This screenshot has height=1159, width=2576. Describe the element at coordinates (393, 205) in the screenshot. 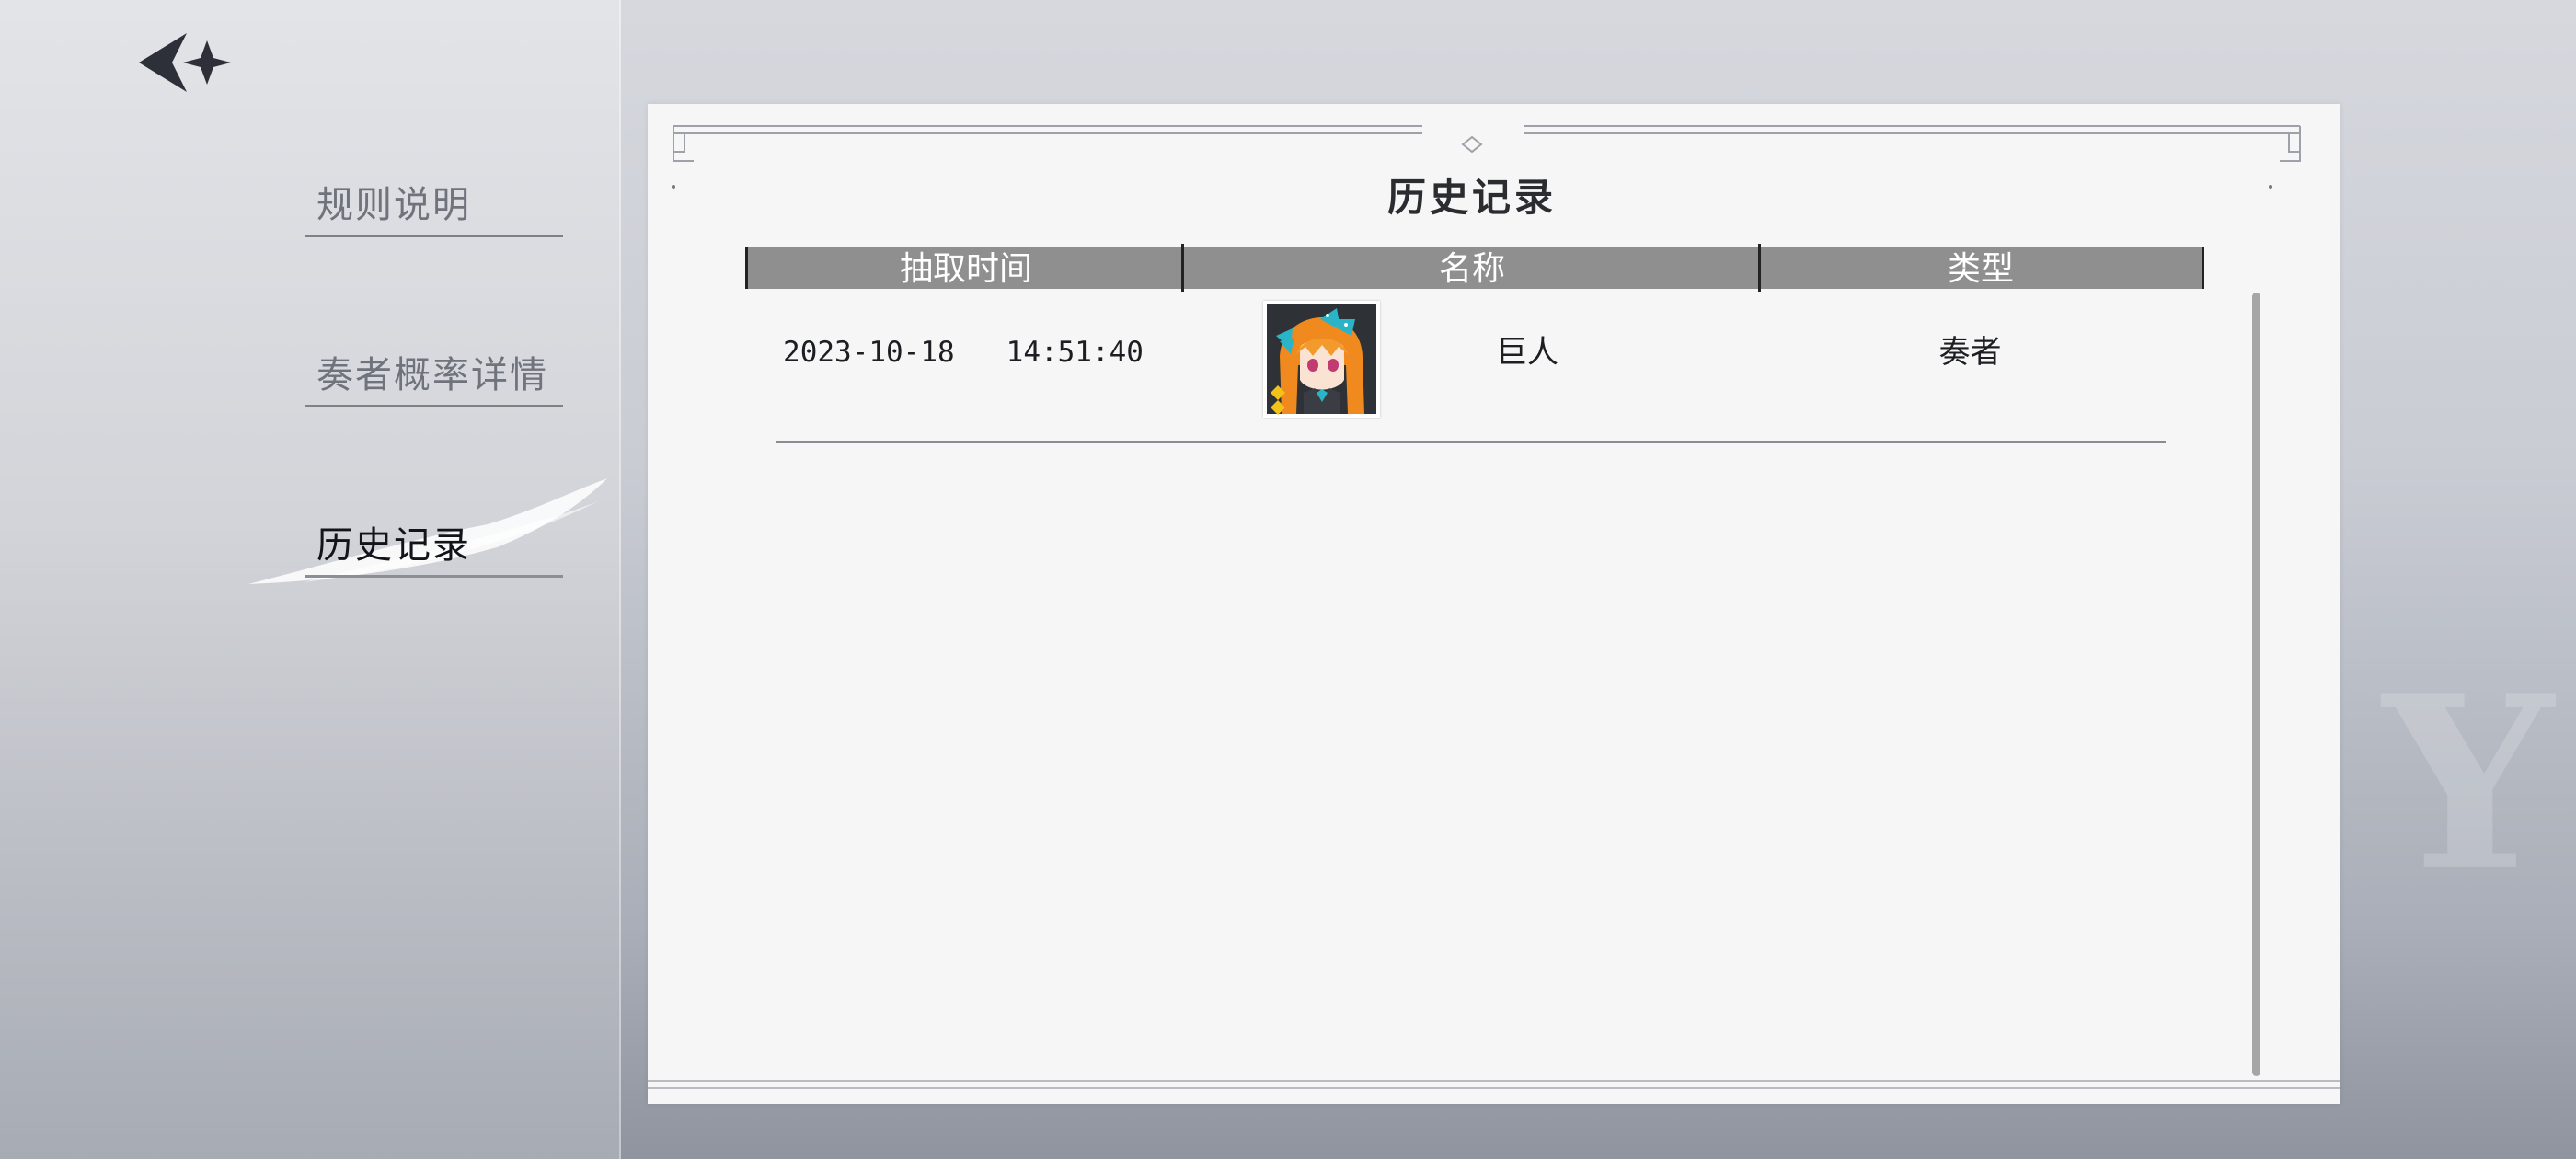

I see `sidebar-item-label: 规则说明` at that location.